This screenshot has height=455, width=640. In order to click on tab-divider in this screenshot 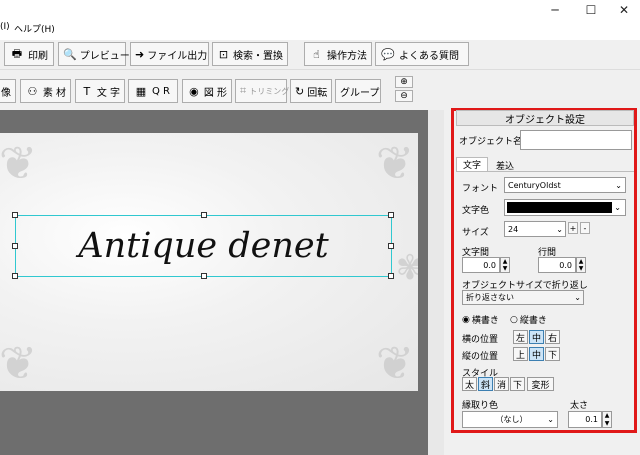, I will do `click(545, 171)`.